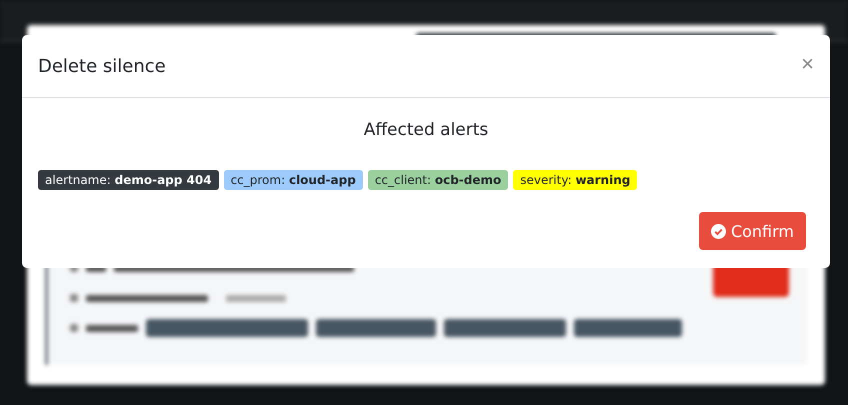 This screenshot has width=848, height=405. I want to click on check-circle-icon, so click(718, 231).